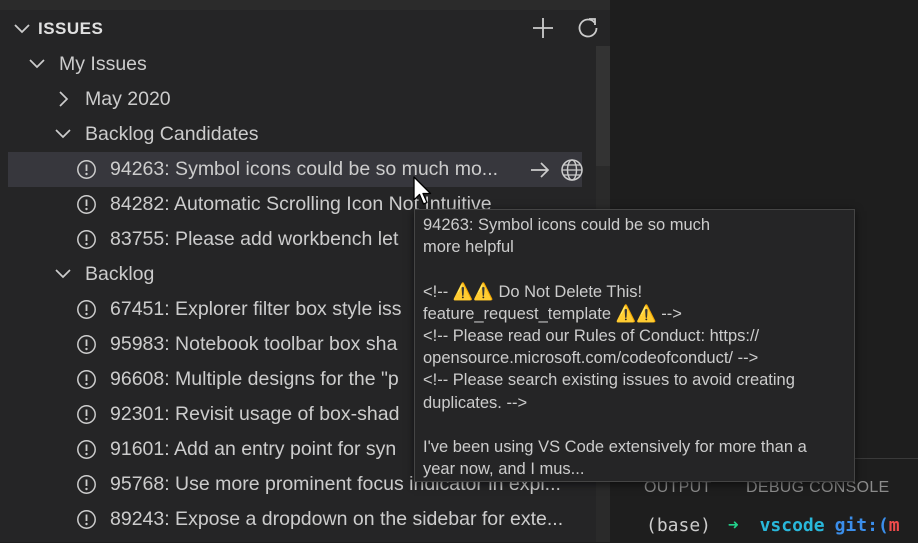  What do you see at coordinates (305, 28) in the screenshot?
I see `issues-section-header: ISSUES` at bounding box center [305, 28].